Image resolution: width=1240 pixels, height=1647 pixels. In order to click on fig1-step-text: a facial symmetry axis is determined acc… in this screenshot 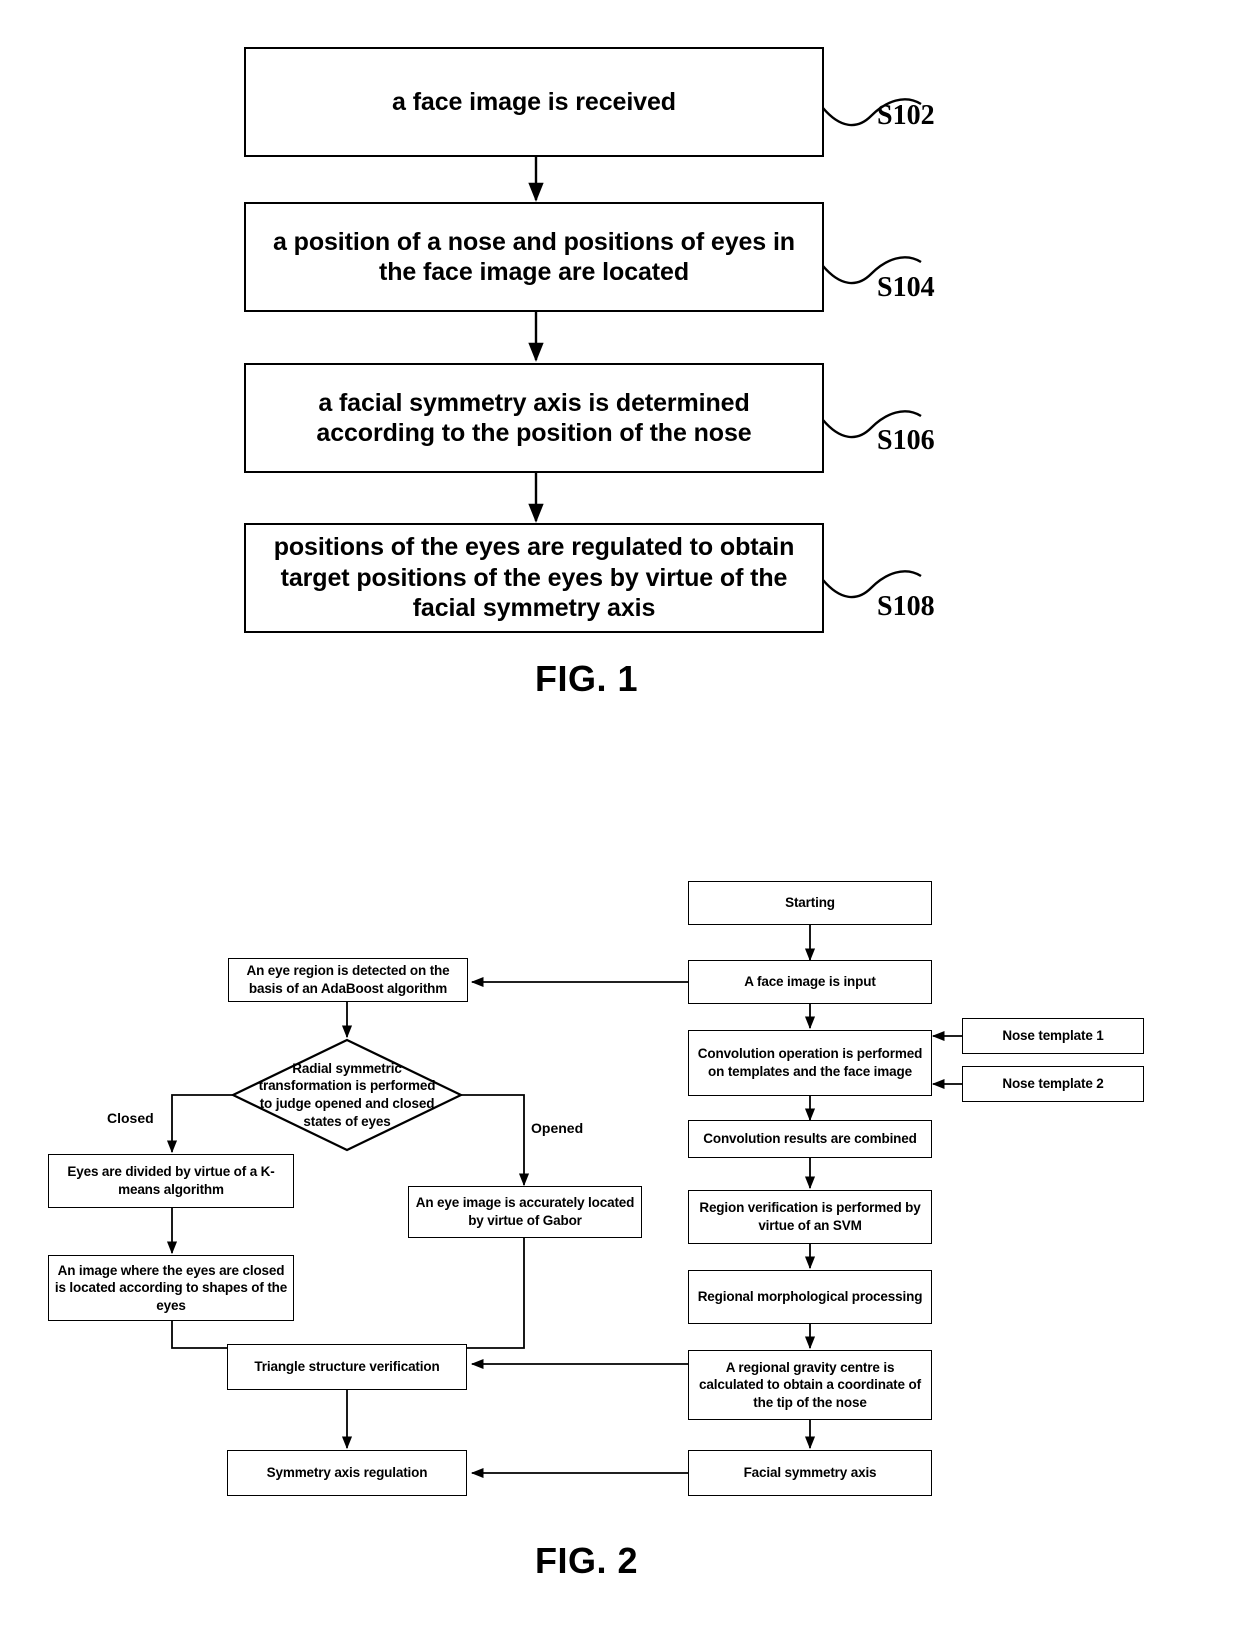, I will do `click(534, 418)`.